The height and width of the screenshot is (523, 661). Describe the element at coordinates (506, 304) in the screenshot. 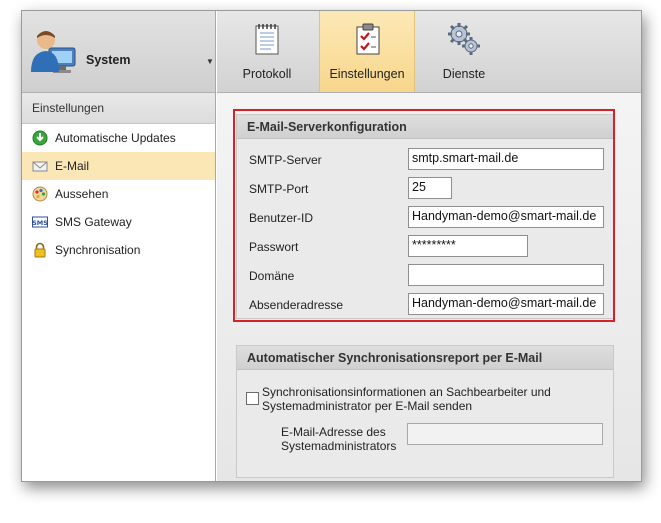

I see `sender-address-input: Handyman-demo@smart-mail.de` at that location.